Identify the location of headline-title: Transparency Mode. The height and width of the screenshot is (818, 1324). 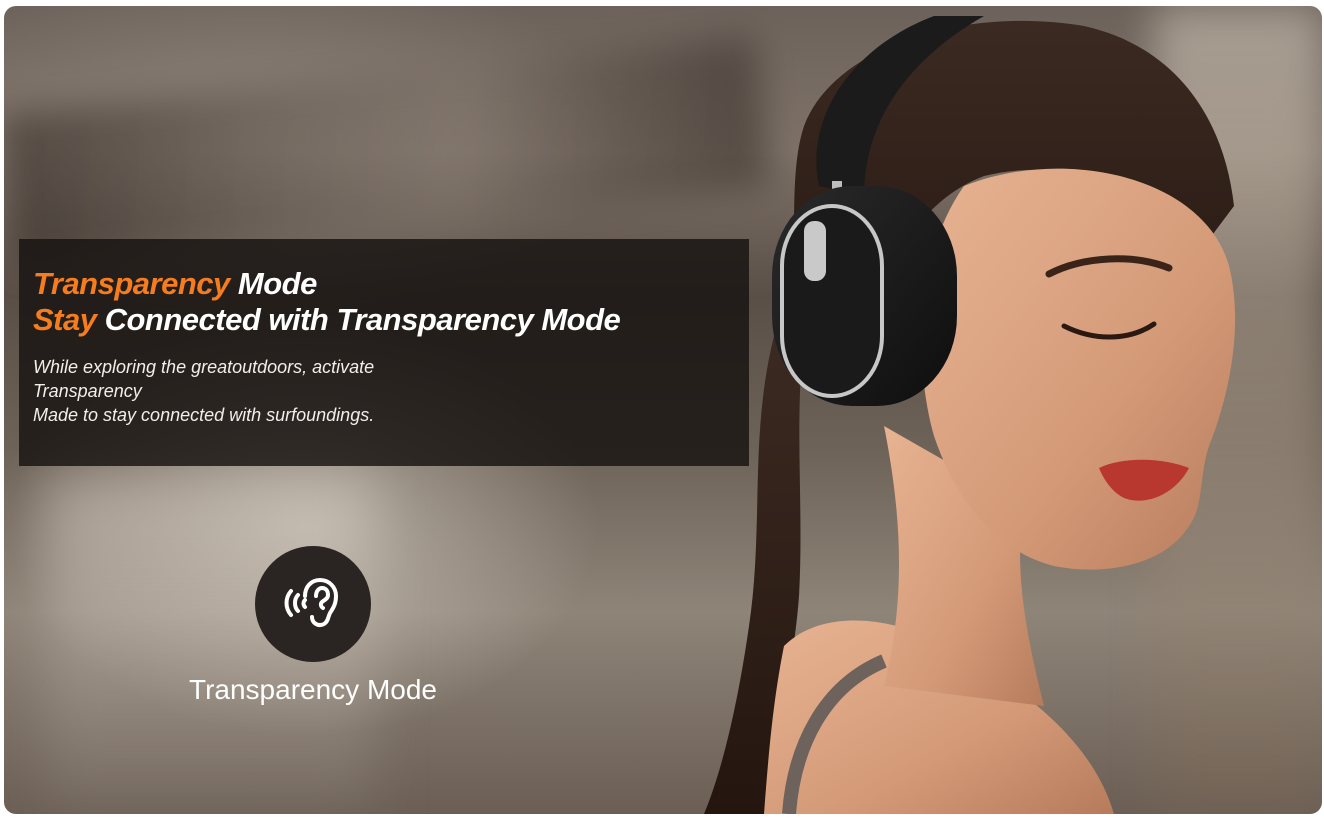
(175, 284).